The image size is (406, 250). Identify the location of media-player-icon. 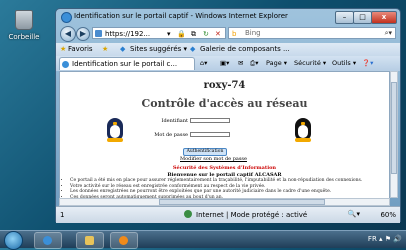
(123, 240).